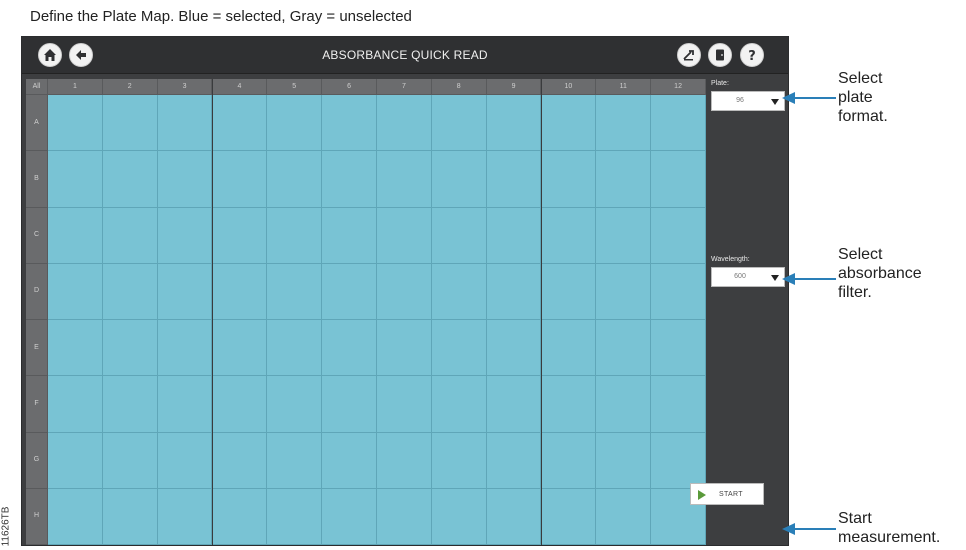 This screenshot has width=966, height=550. What do you see at coordinates (624, 516) in the screenshot?
I see `well-H11` at bounding box center [624, 516].